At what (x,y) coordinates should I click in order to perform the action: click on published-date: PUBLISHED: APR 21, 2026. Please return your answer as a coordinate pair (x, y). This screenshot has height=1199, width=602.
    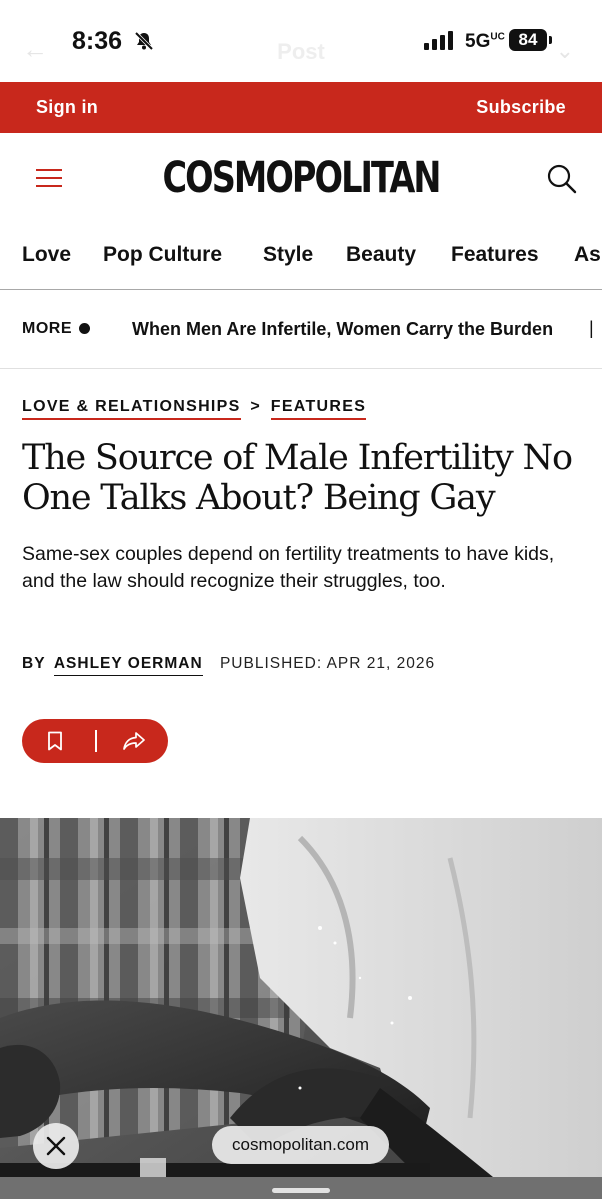
    Looking at the image, I should click on (327, 663).